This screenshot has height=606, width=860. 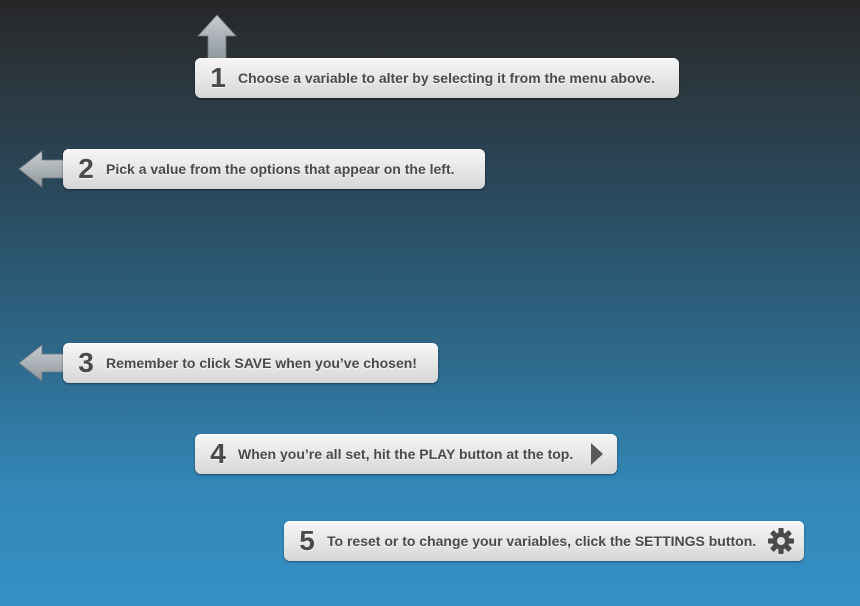 I want to click on step-number: 4, so click(x=218, y=453).